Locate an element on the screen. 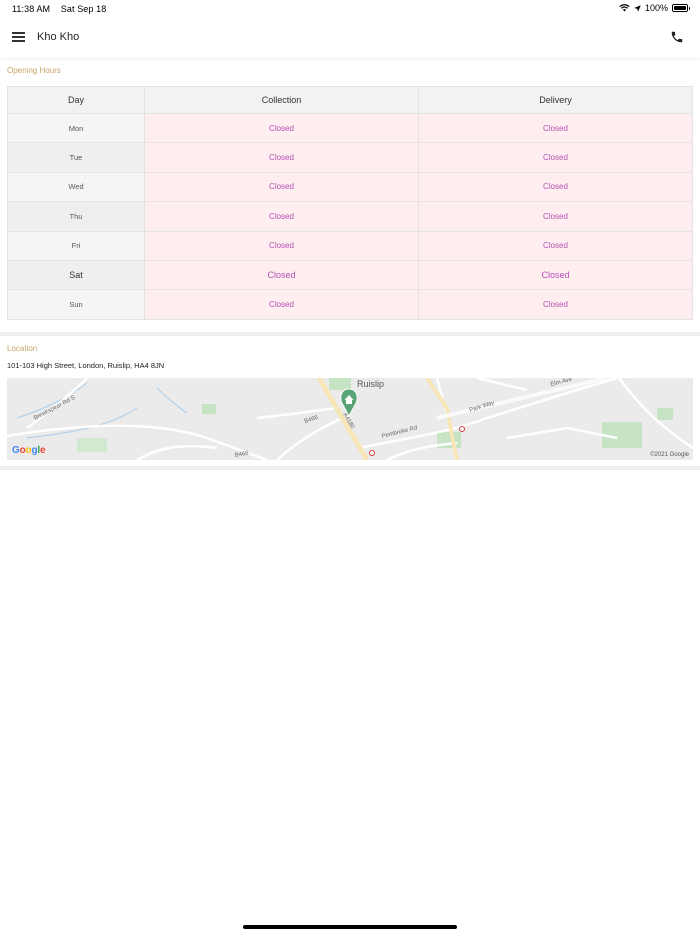  column-header-day: Day is located at coordinates (76, 100).